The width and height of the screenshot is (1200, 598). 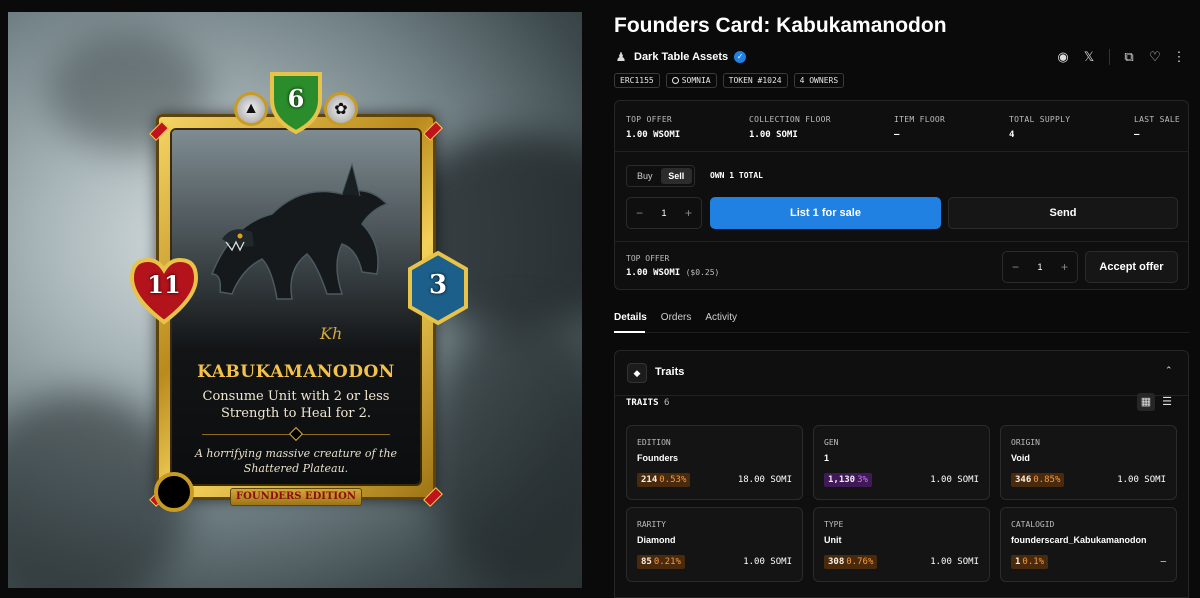 What do you see at coordinates (842, 480) in the screenshot?
I see `trait-count: 1,130` at bounding box center [842, 480].